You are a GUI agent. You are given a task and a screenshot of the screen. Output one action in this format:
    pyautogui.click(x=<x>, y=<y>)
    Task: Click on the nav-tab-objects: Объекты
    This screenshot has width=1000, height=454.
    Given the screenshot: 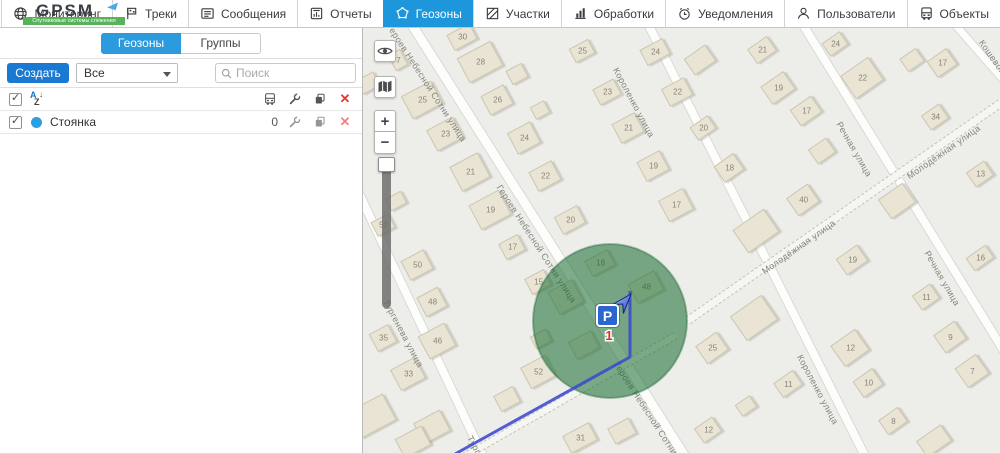 What is the action you would take?
    pyautogui.click(x=953, y=13)
    